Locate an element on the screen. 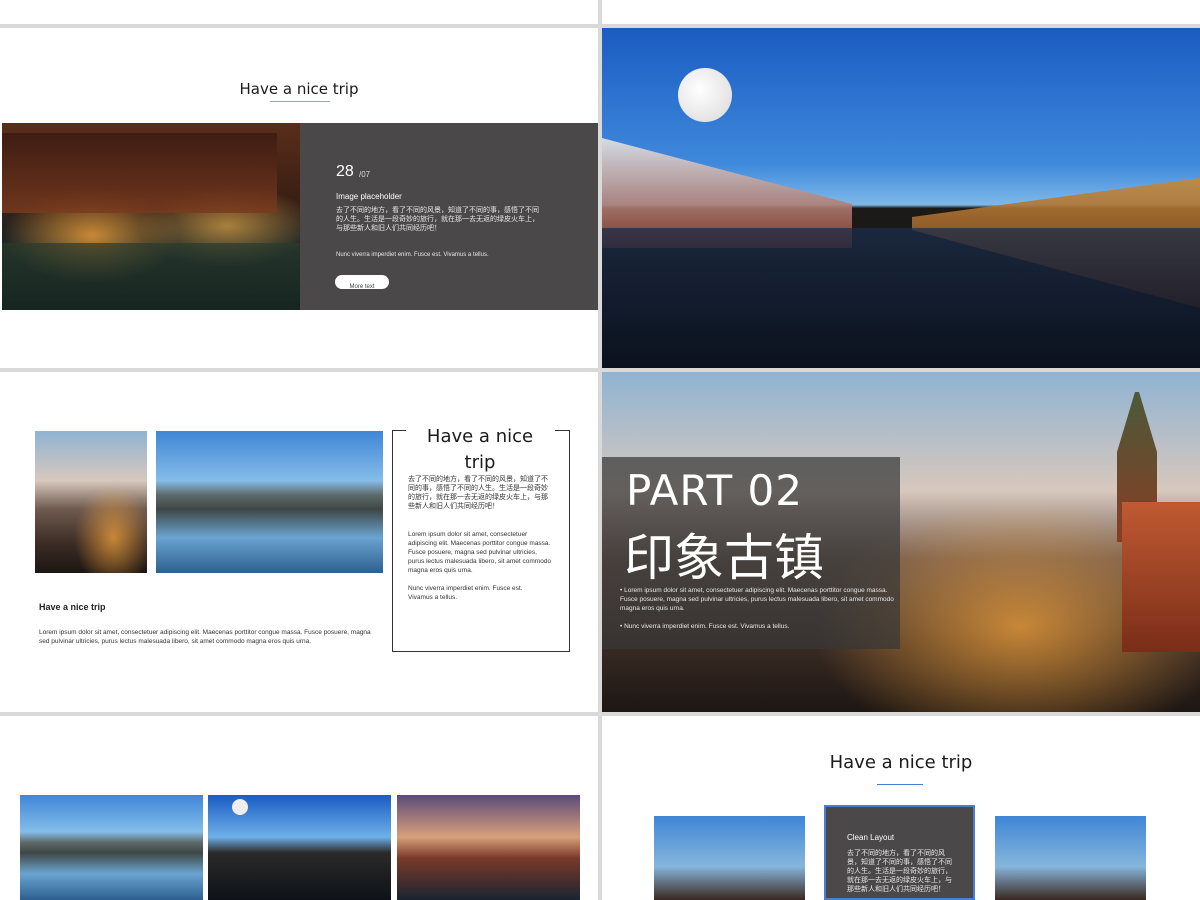 The image size is (1200, 900). canal-water is located at coordinates (901, 298).